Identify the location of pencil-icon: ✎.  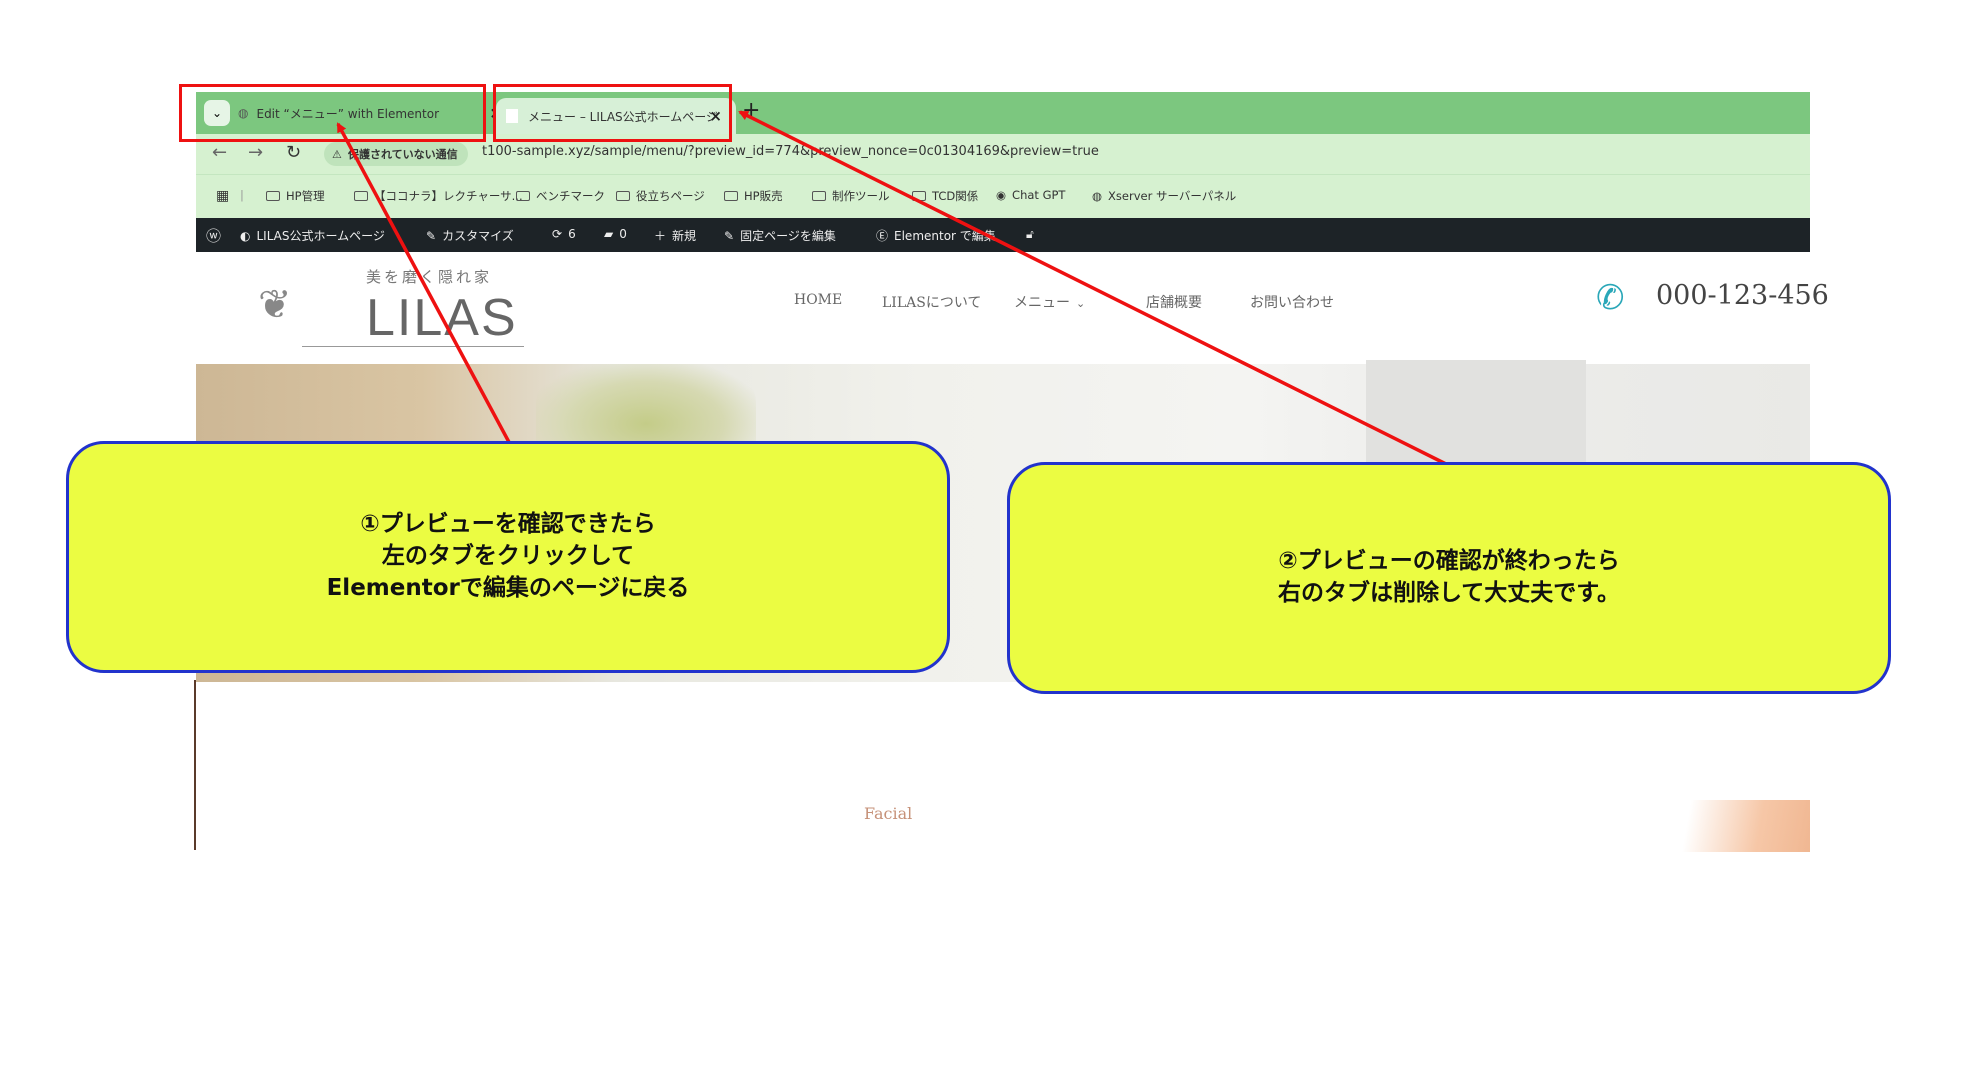
(729, 236).